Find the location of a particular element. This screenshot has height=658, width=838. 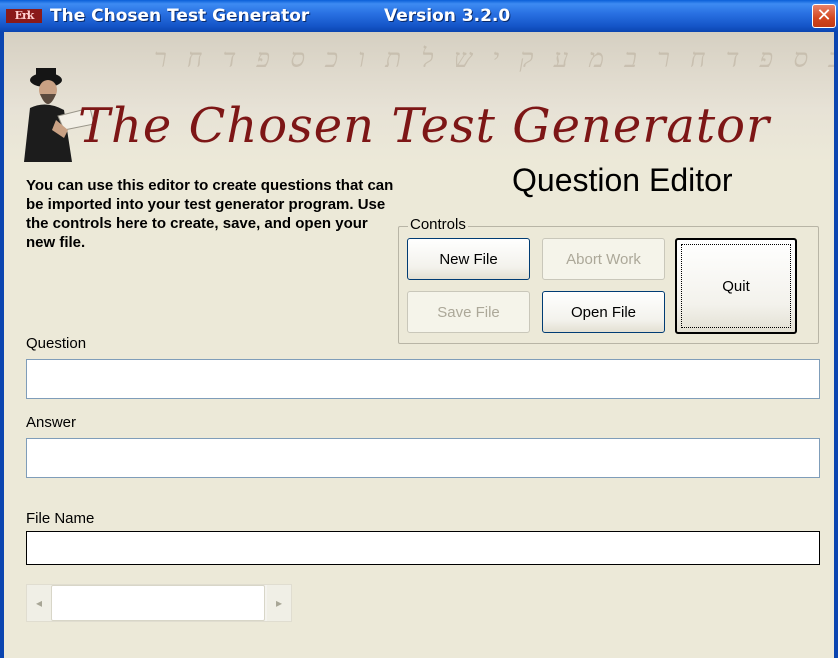

controls-group-label: Controls is located at coordinates (438, 224).